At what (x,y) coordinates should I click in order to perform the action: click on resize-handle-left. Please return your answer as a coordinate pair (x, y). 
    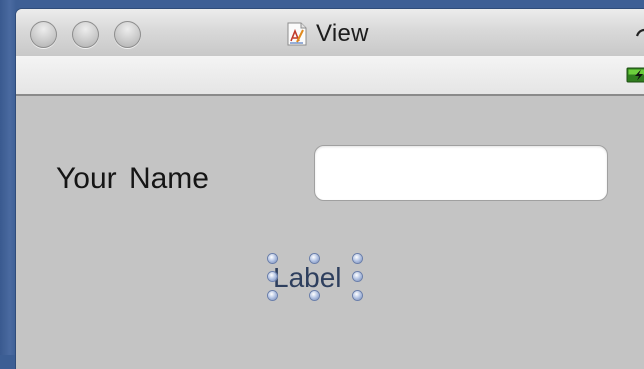
    Looking at the image, I should click on (272, 276).